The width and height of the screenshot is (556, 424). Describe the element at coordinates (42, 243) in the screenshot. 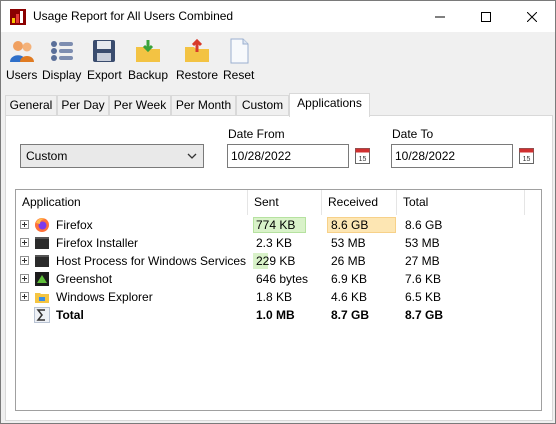

I see `installer-icon` at that location.